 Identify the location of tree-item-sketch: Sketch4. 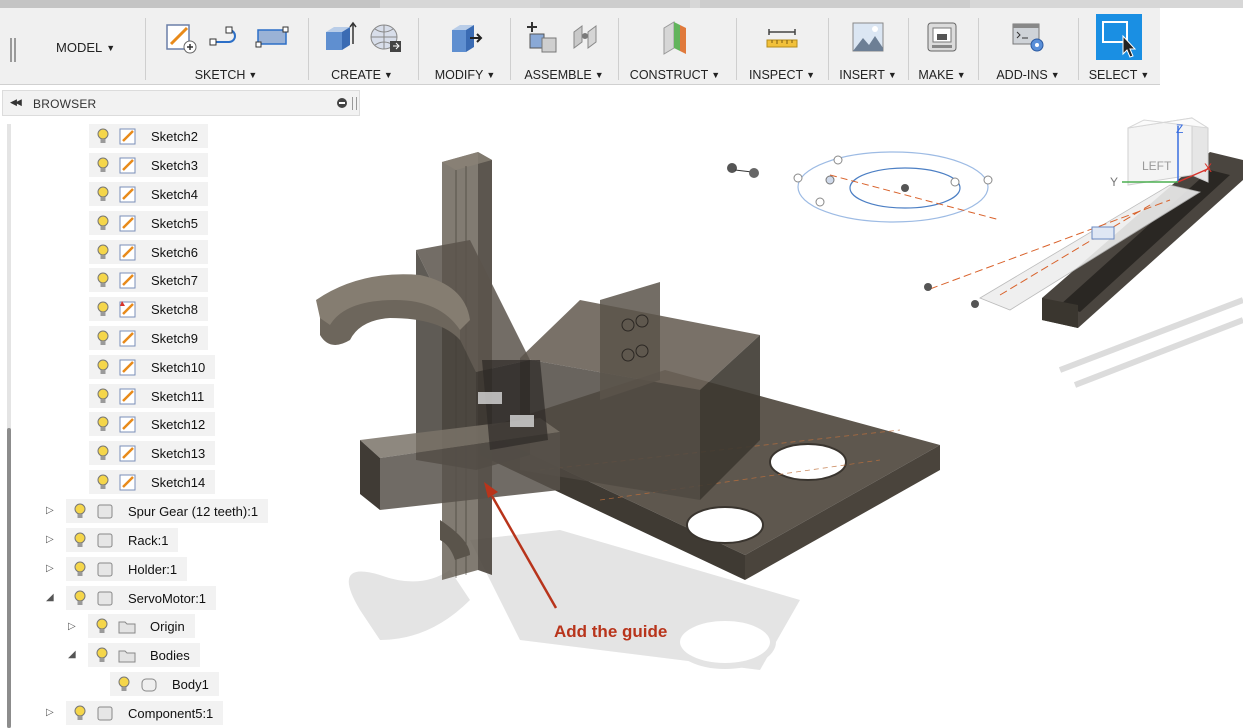
(148, 194).